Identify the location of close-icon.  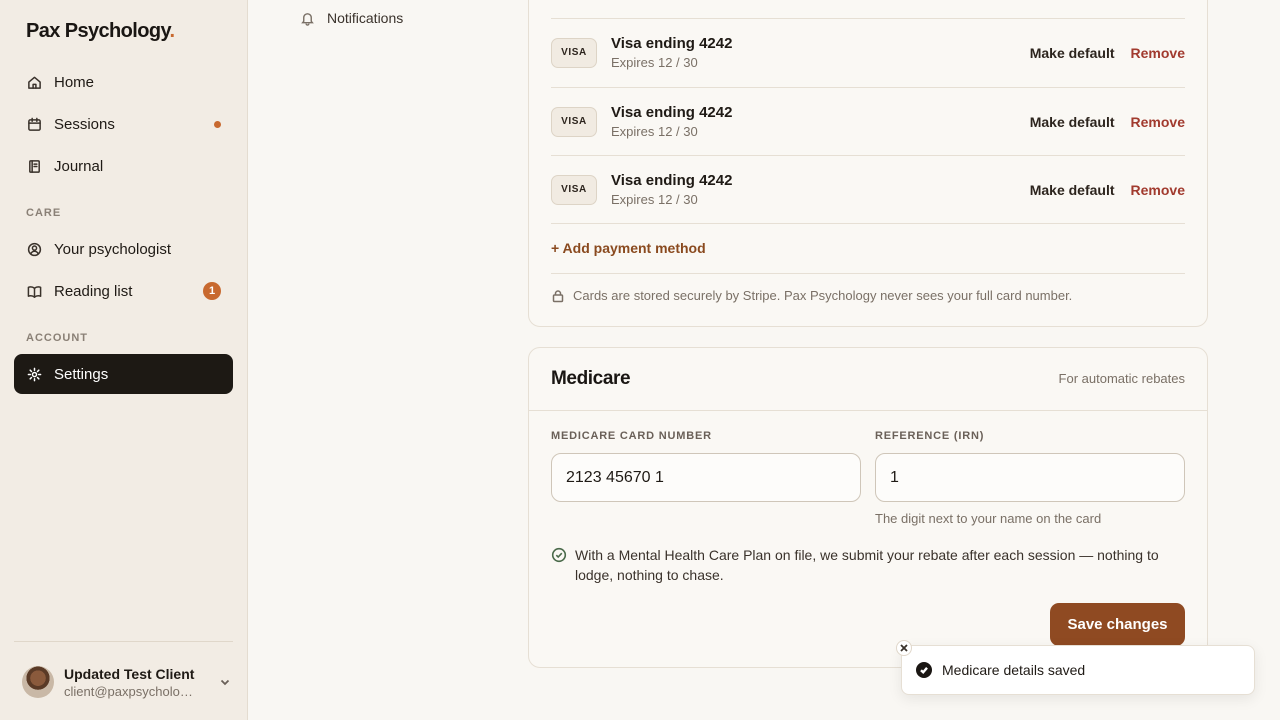
(904, 648).